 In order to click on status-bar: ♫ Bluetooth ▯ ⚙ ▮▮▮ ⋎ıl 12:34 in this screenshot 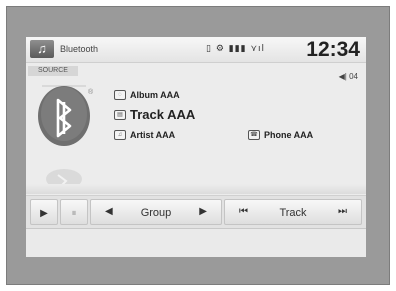, I will do `click(196, 50)`.